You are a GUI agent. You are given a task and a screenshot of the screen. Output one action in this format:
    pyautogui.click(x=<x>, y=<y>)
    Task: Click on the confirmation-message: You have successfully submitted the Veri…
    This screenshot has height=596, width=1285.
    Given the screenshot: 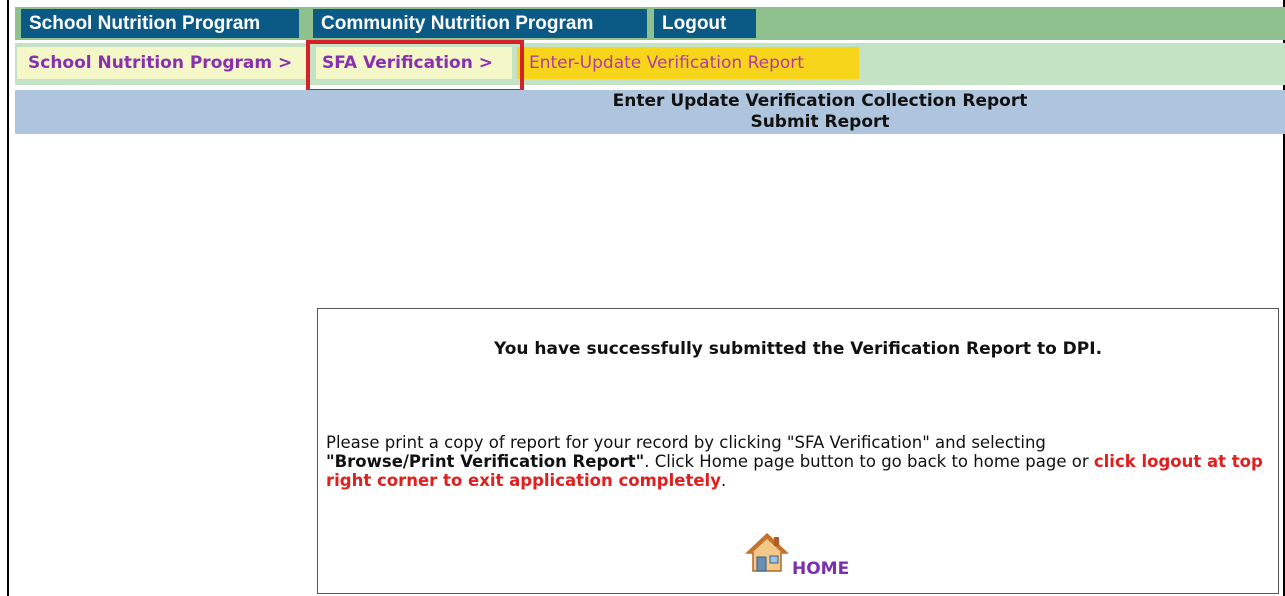 What is the action you would take?
    pyautogui.click(x=798, y=349)
    